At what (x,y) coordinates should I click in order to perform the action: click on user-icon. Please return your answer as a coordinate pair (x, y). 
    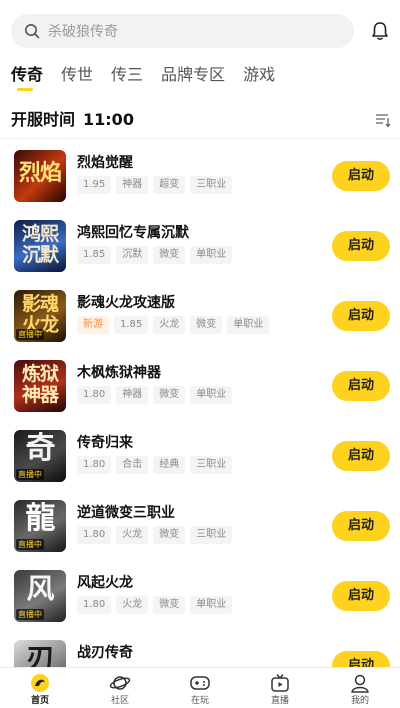
    Looking at the image, I should click on (360, 683).